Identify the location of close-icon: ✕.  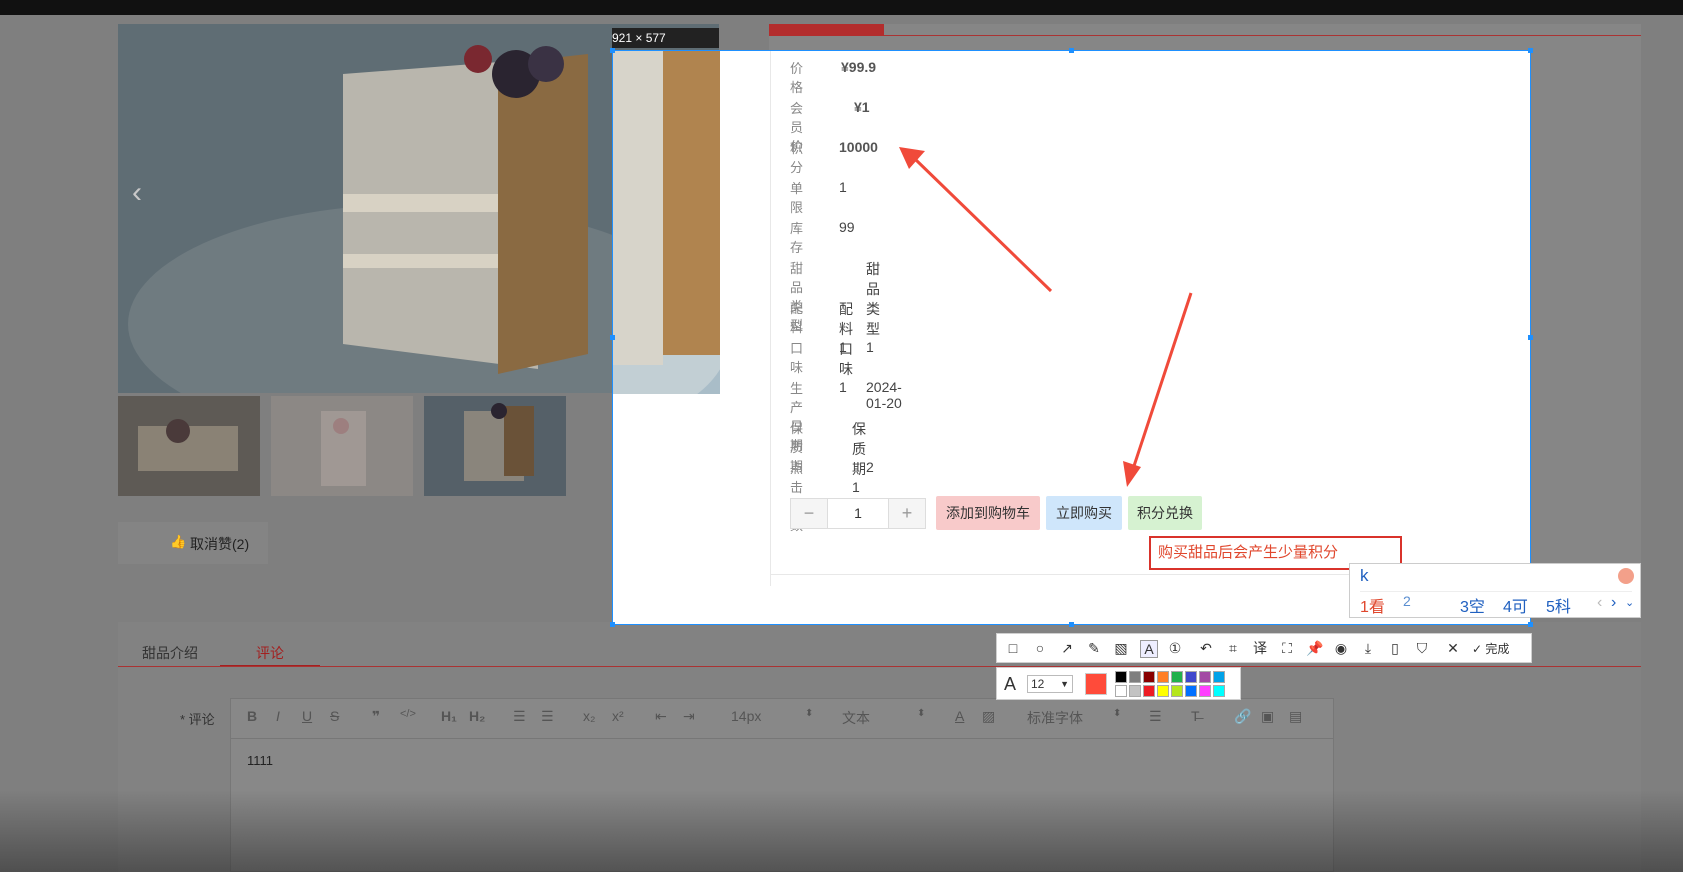
(1453, 648).